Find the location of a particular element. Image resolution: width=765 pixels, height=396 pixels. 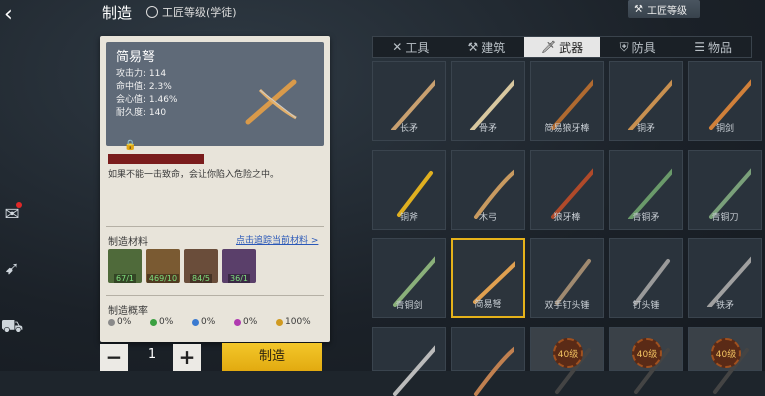

weapon-tile: 青铜矛 is located at coordinates (646, 190).